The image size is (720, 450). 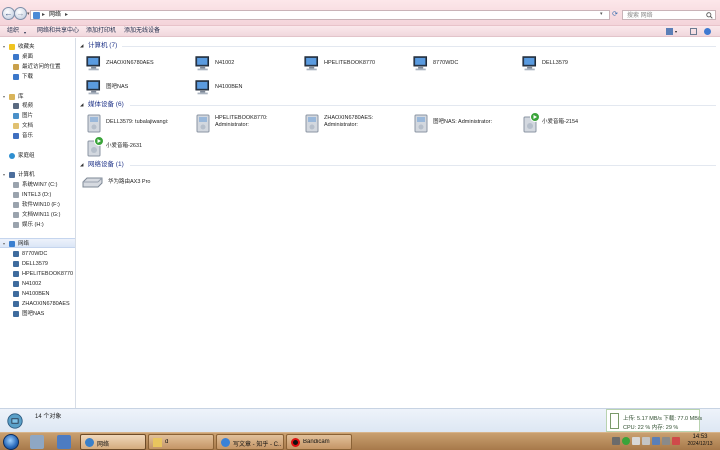 I want to click on sidebar-item-drive-h: 娱乐 (H:), so click(x=37, y=225).